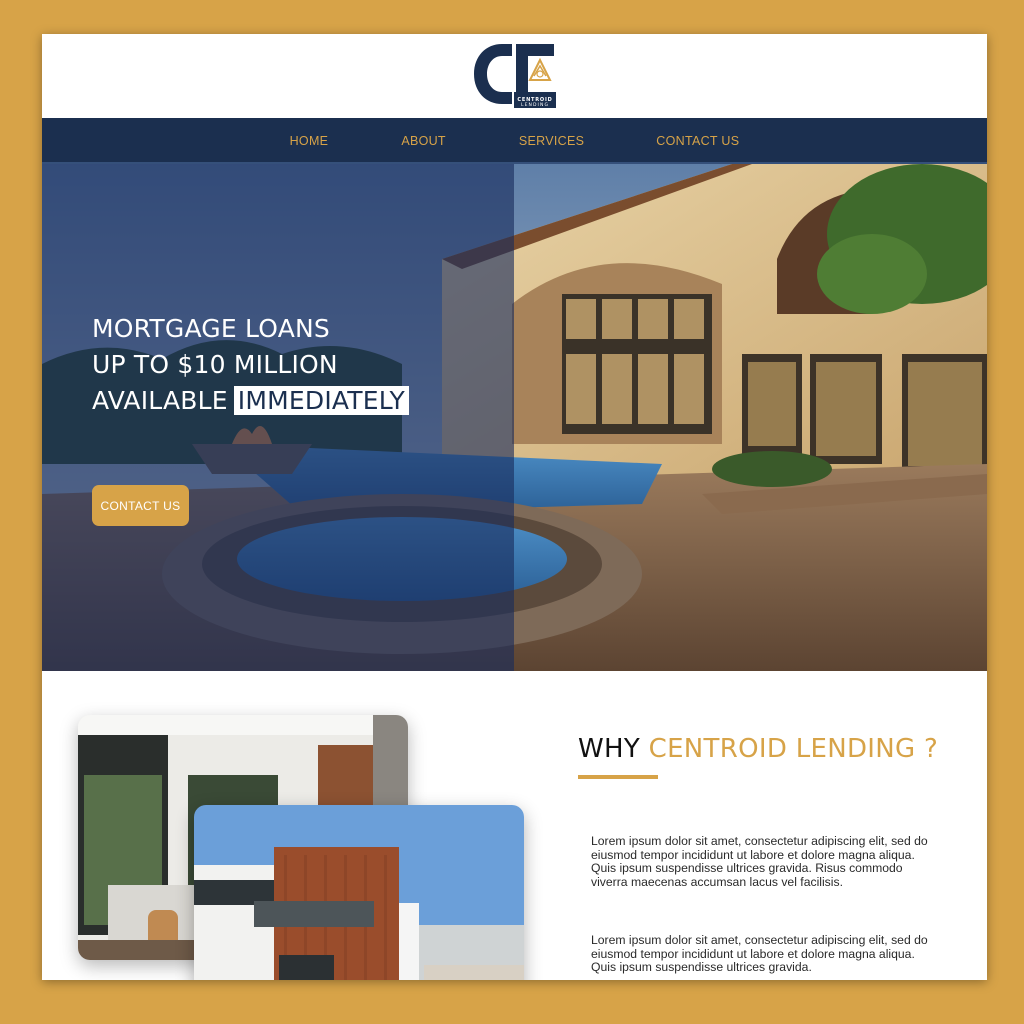  Describe the element at coordinates (514, 141) in the screenshot. I see `main-nav: HOME ABOUT SERVICES CONTACT US` at that location.